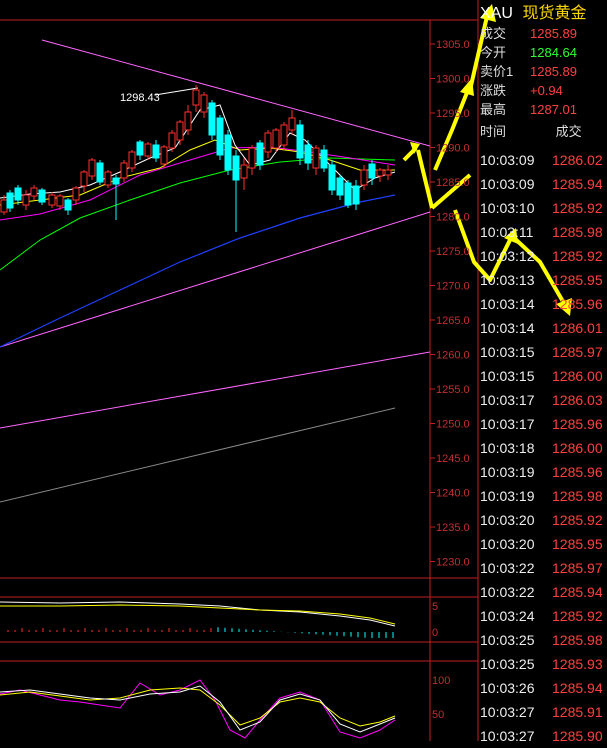  Describe the element at coordinates (577, 664) in the screenshot. I see `trade-price: 1285.93` at that location.